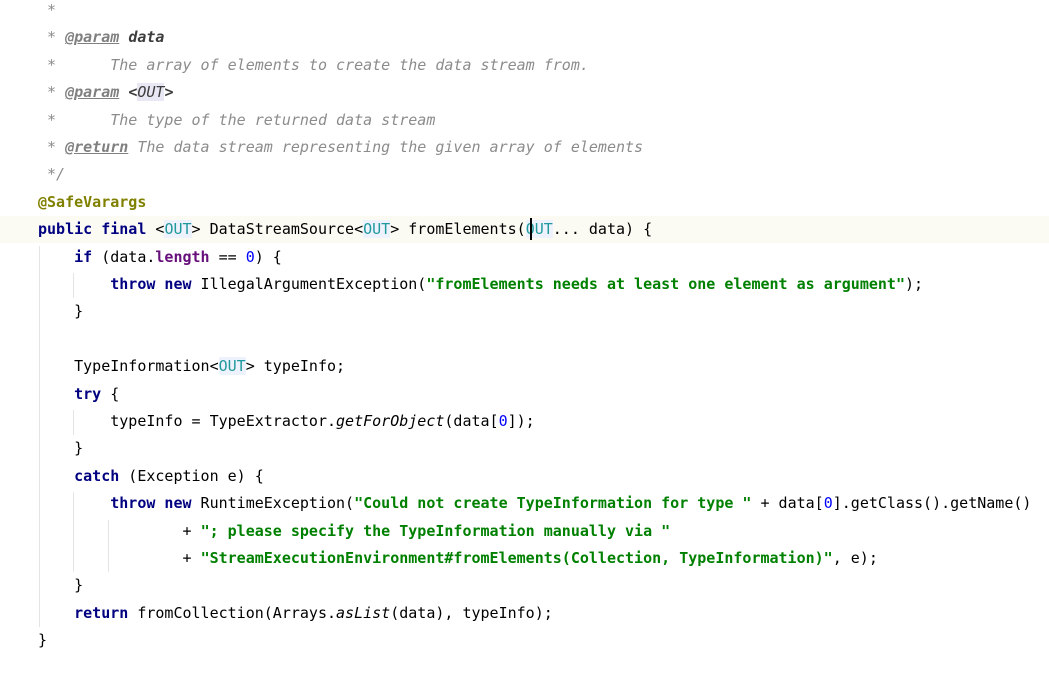 The height and width of the screenshot is (673, 1049). What do you see at coordinates (268, 256) in the screenshot?
I see `token-plain: ) {` at bounding box center [268, 256].